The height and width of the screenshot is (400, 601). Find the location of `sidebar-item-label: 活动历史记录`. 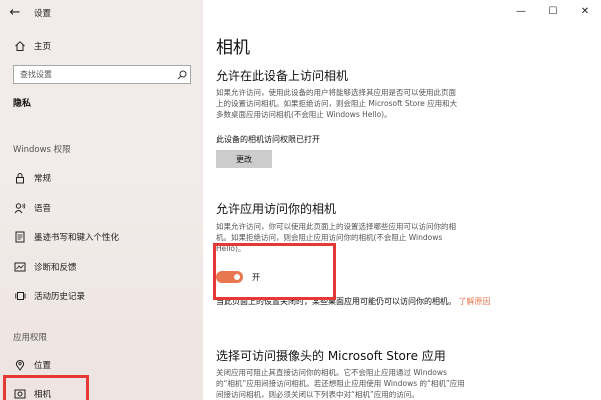

sidebar-item-label: 活动历史记录 is located at coordinates (60, 297).